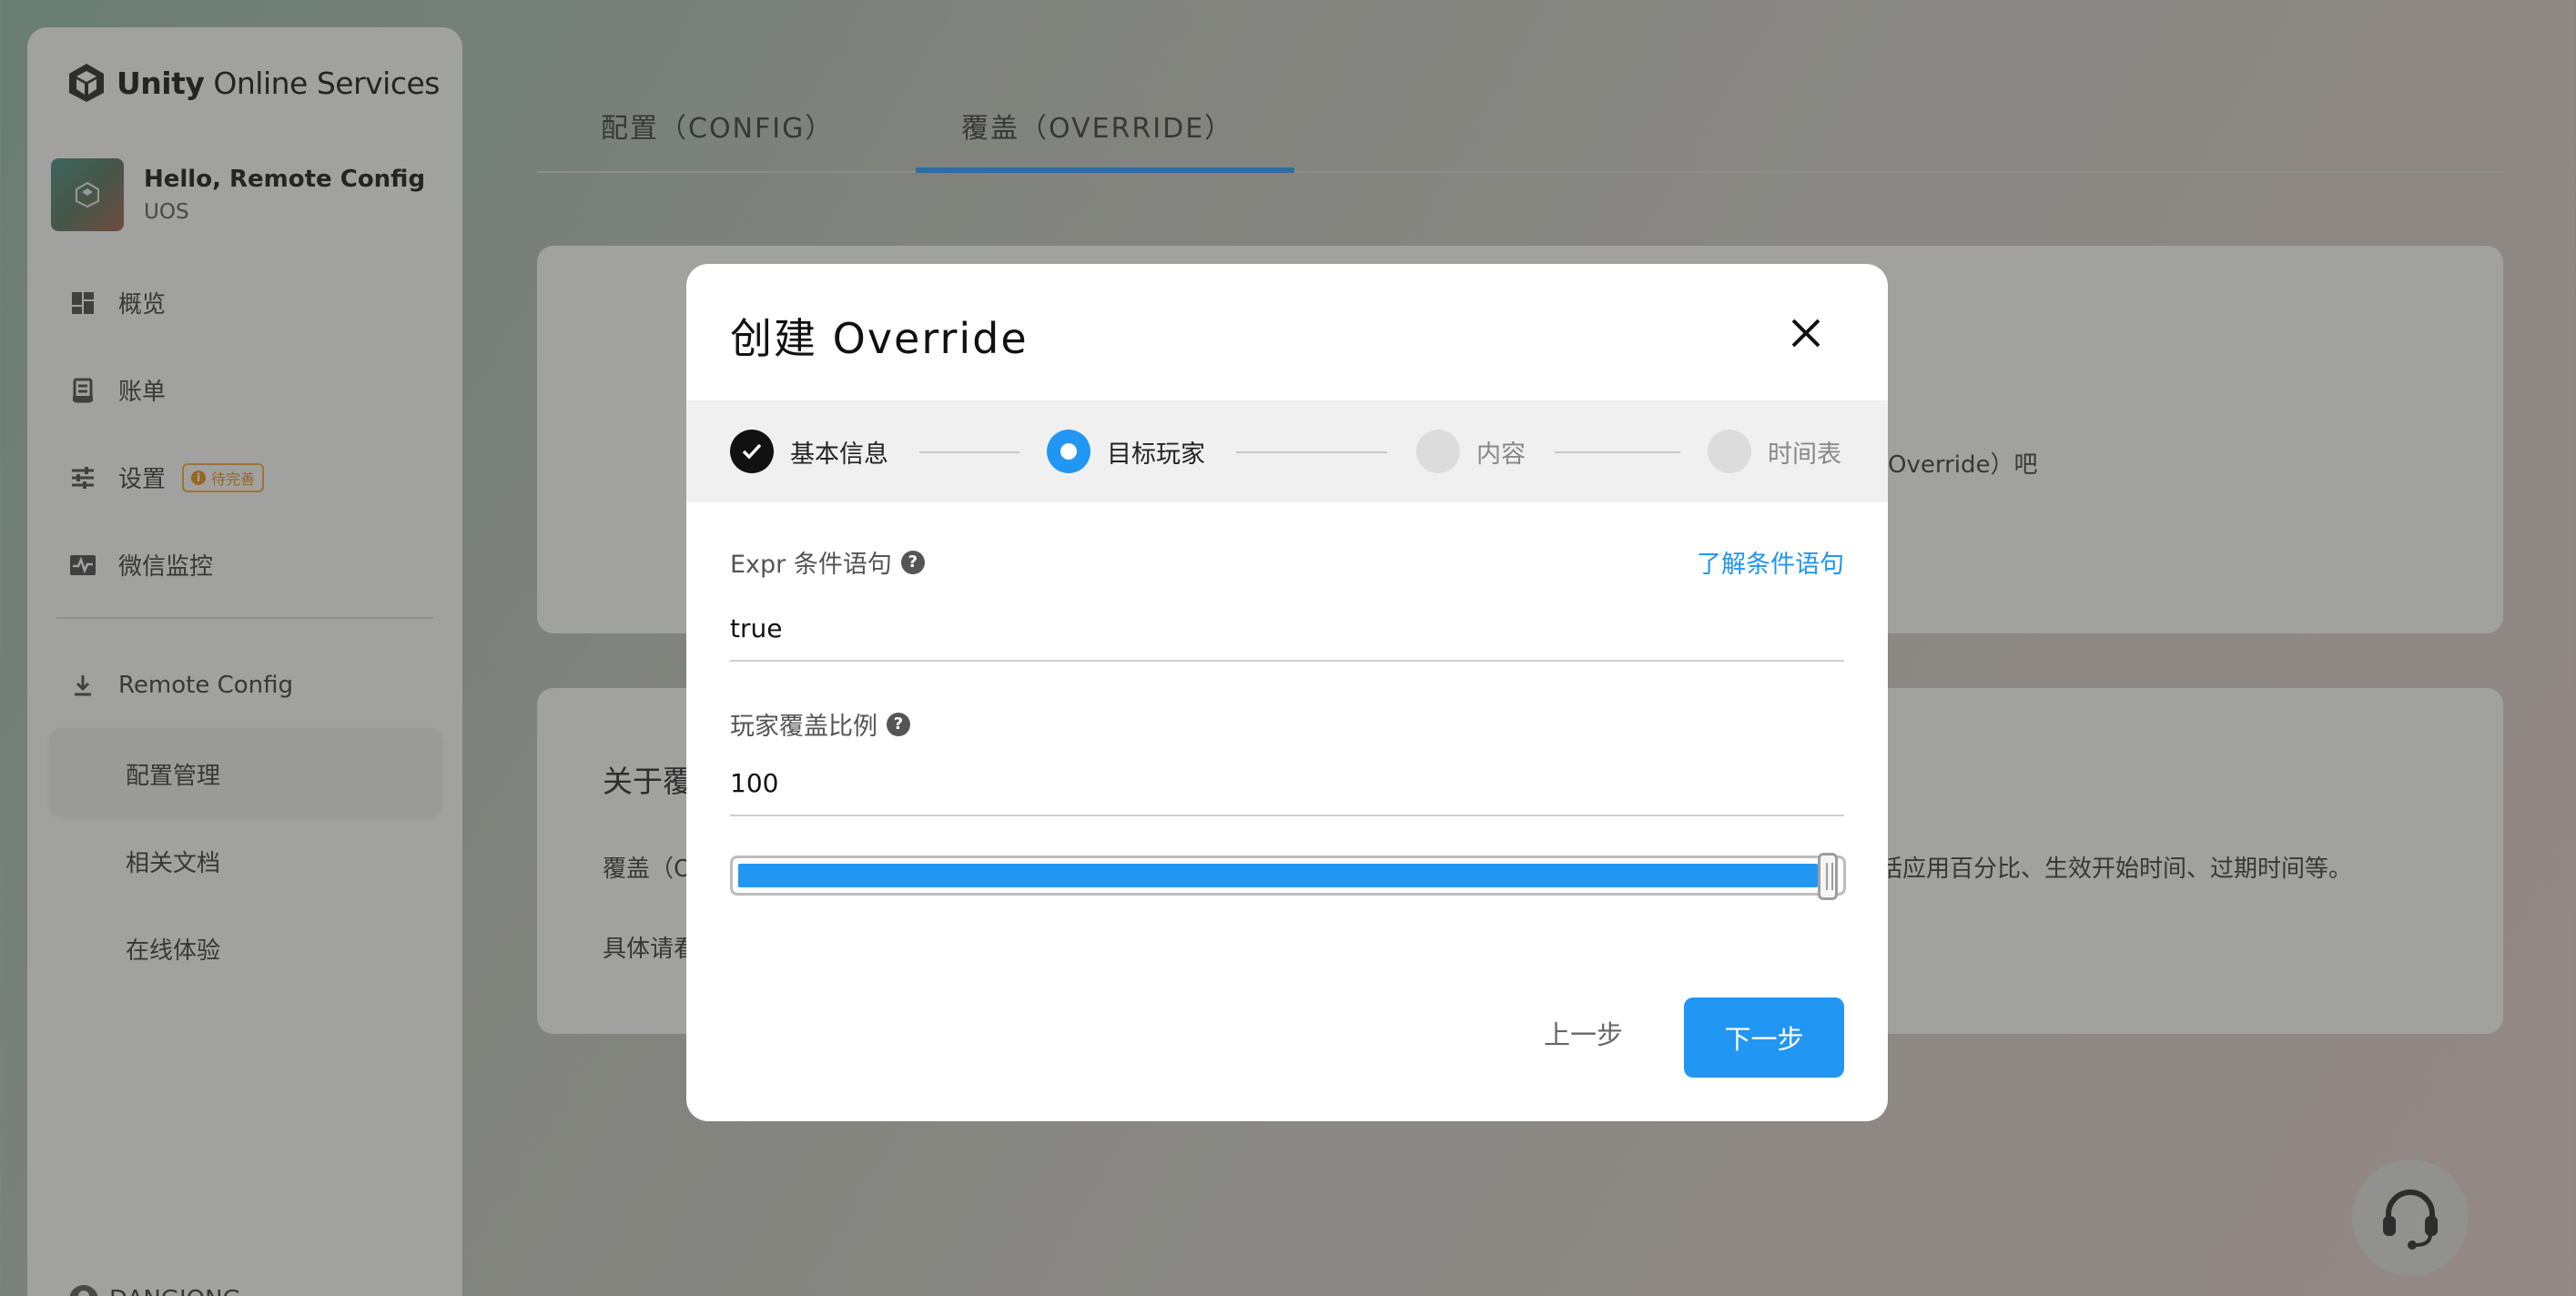 The height and width of the screenshot is (1296, 2576). What do you see at coordinates (1828, 876) in the screenshot?
I see `slider-handle` at bounding box center [1828, 876].